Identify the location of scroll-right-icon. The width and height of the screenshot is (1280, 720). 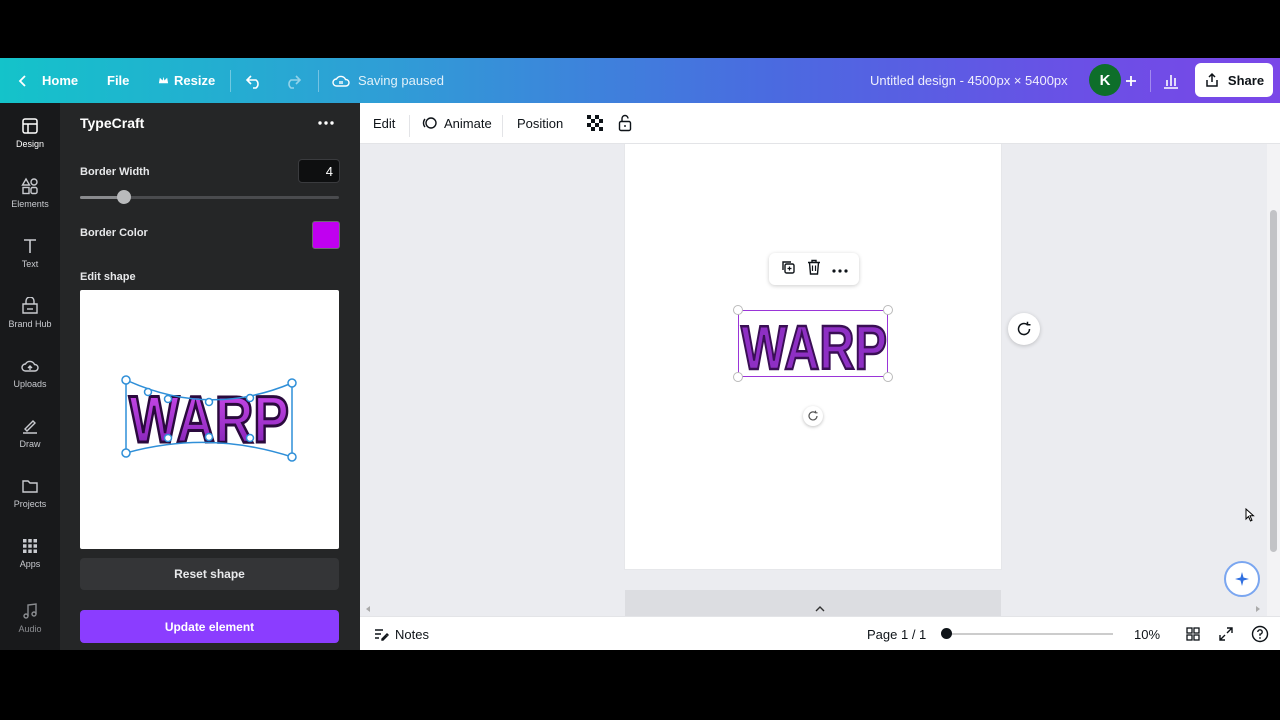
(1258, 609).